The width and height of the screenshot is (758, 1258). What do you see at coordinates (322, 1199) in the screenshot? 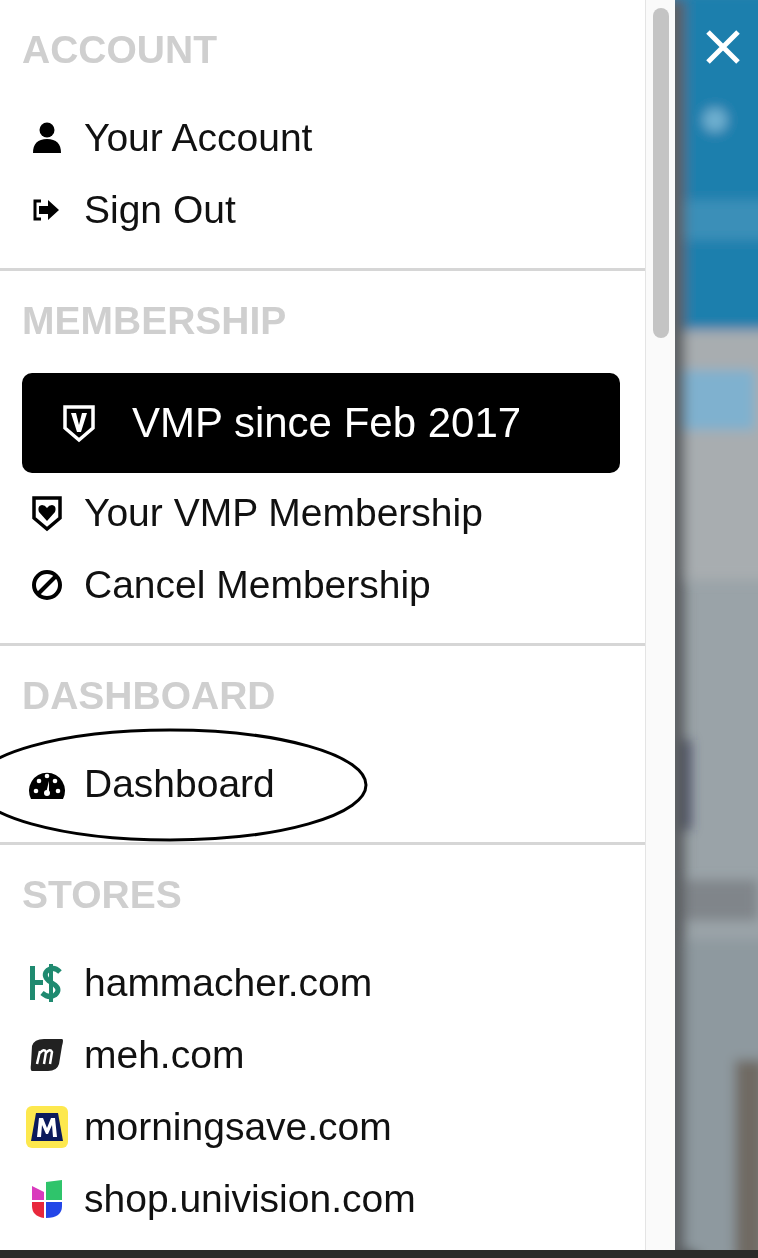
I see `menu-link: shop.univision.com` at bounding box center [322, 1199].